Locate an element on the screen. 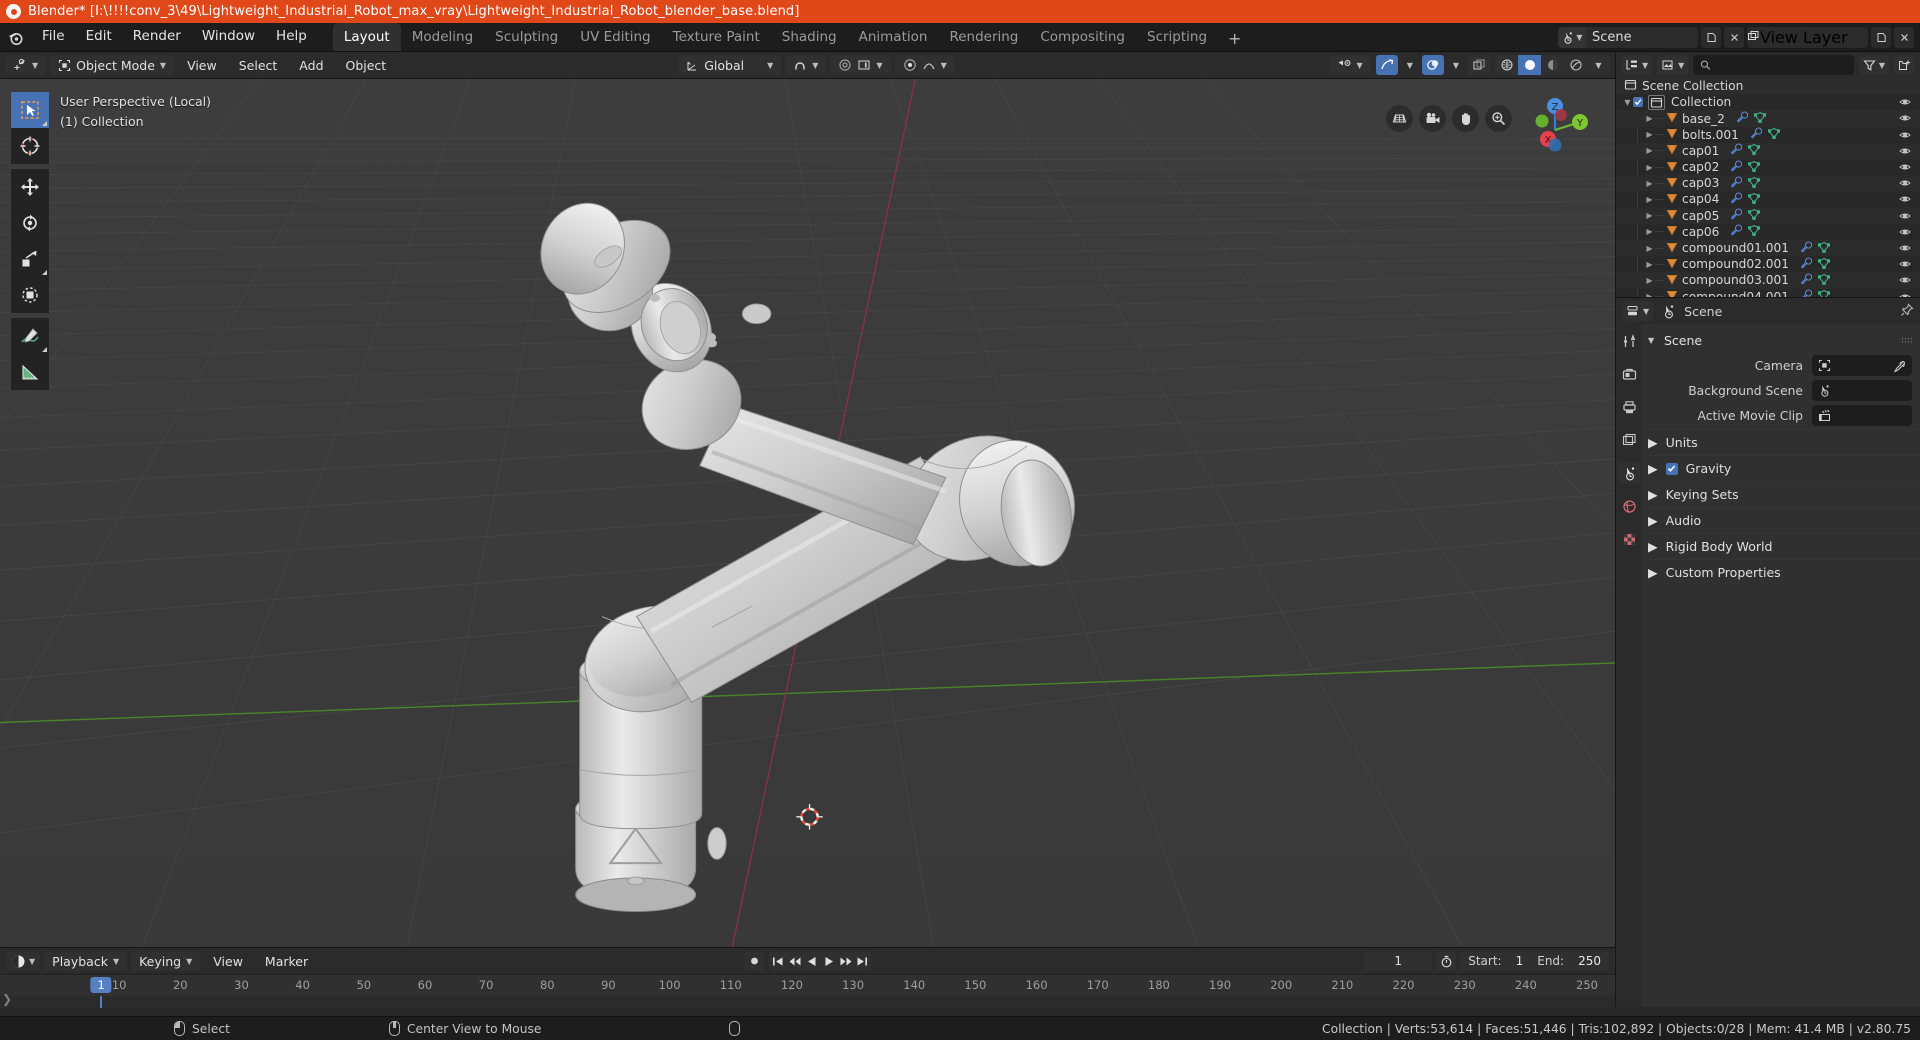  gravity-checkbox is located at coordinates (1671, 468).